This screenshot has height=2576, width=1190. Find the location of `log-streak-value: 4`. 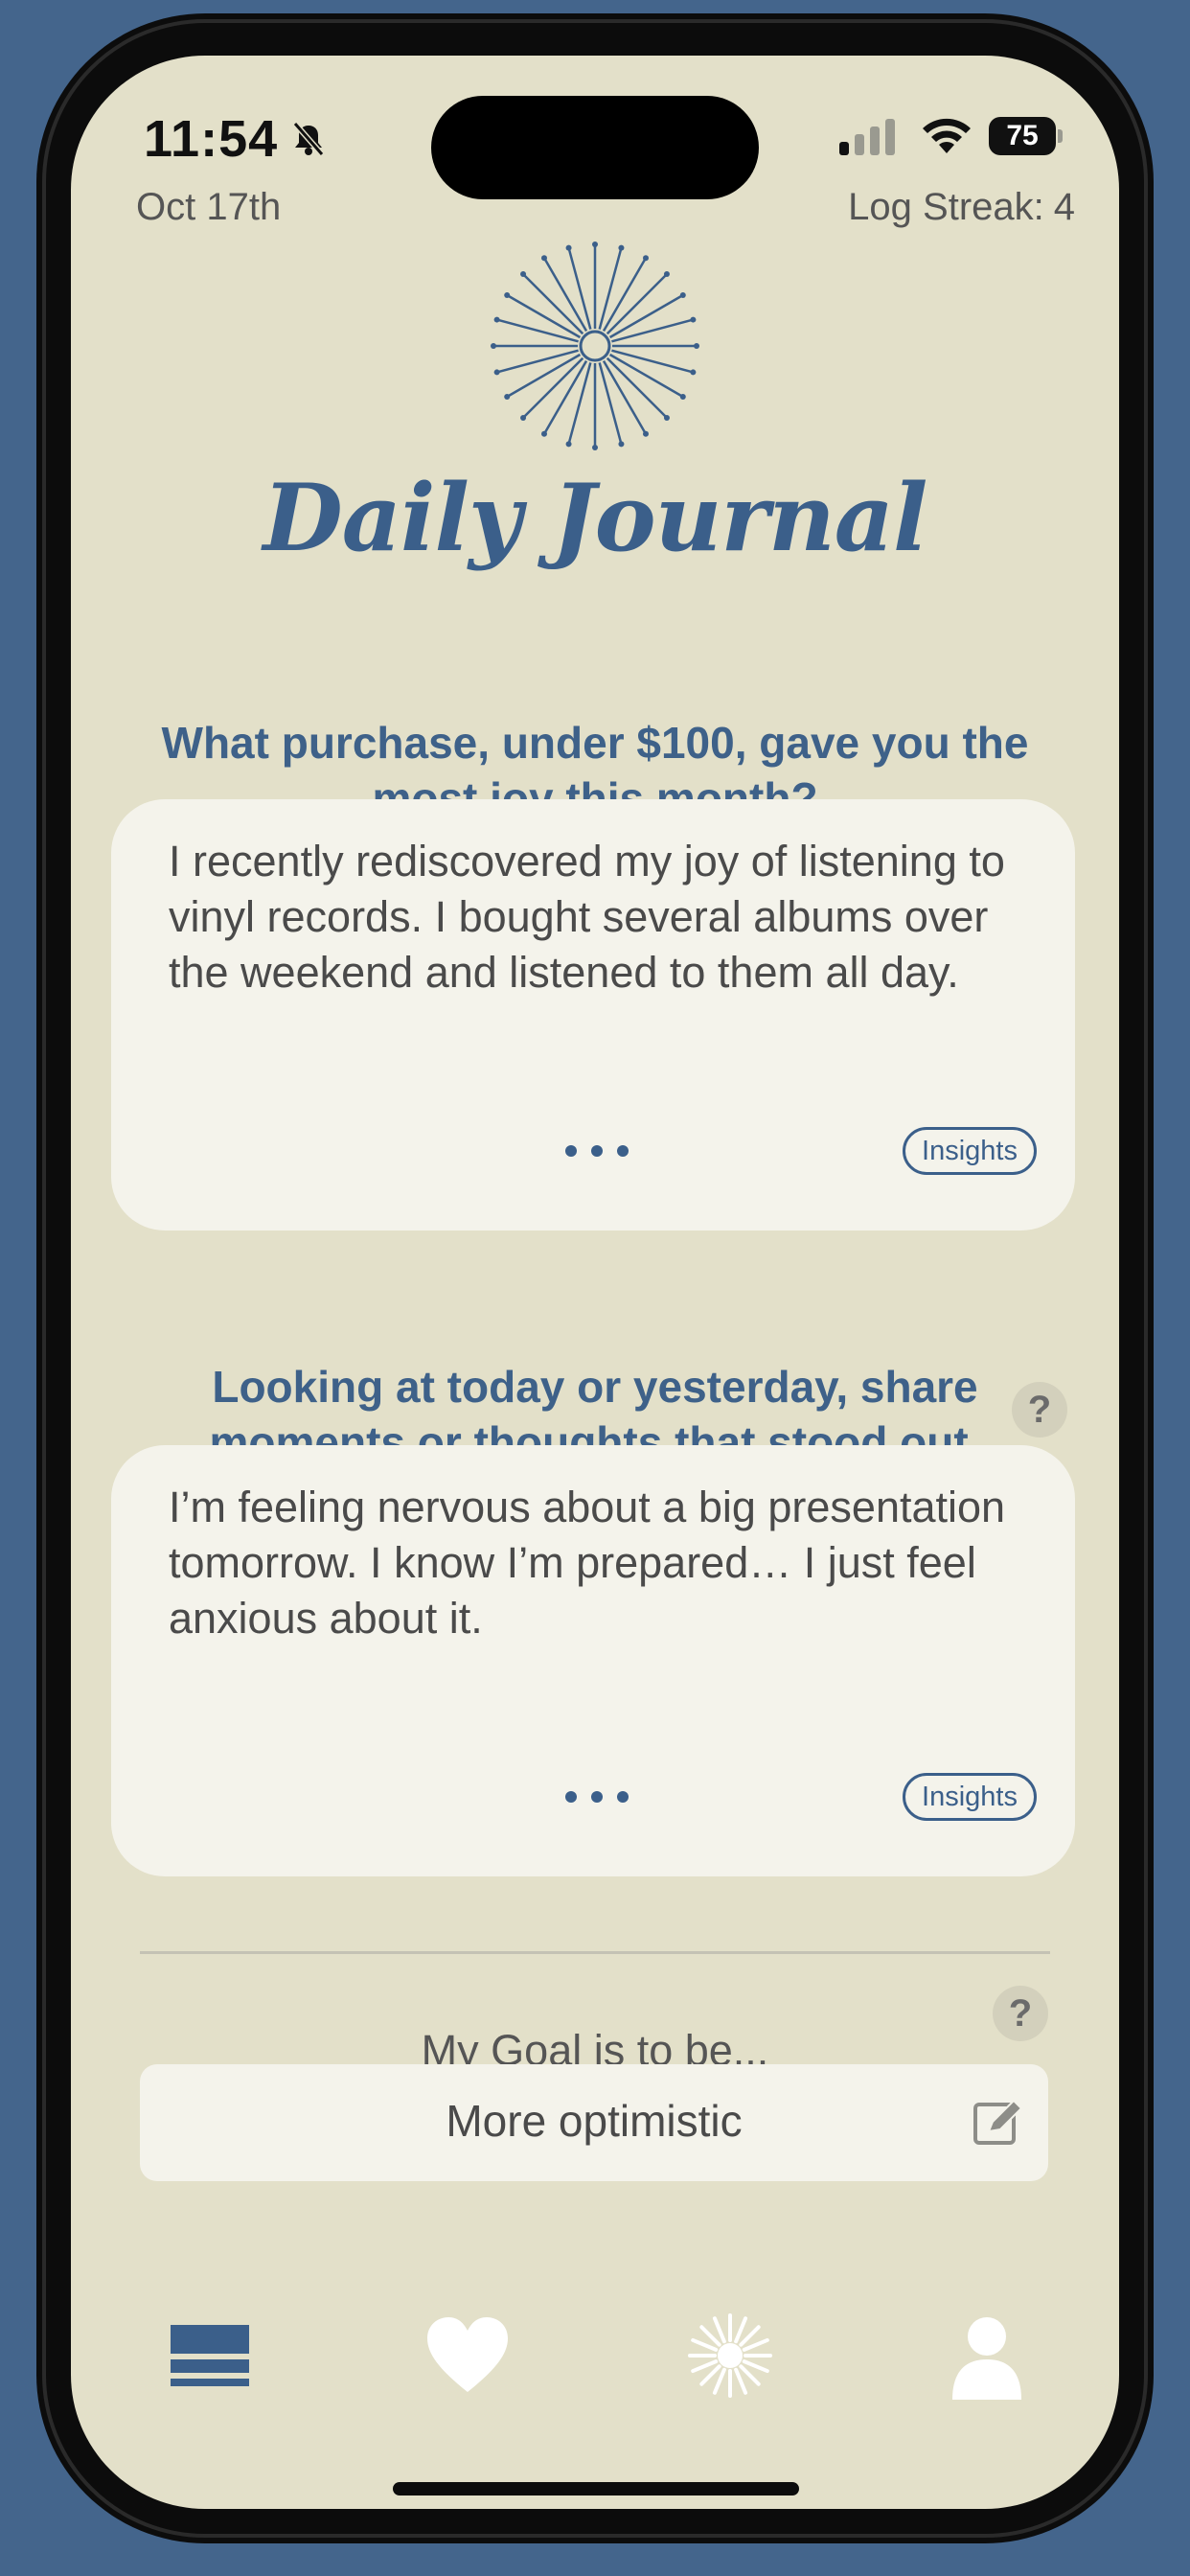

log-streak-value: 4 is located at coordinates (1064, 207).